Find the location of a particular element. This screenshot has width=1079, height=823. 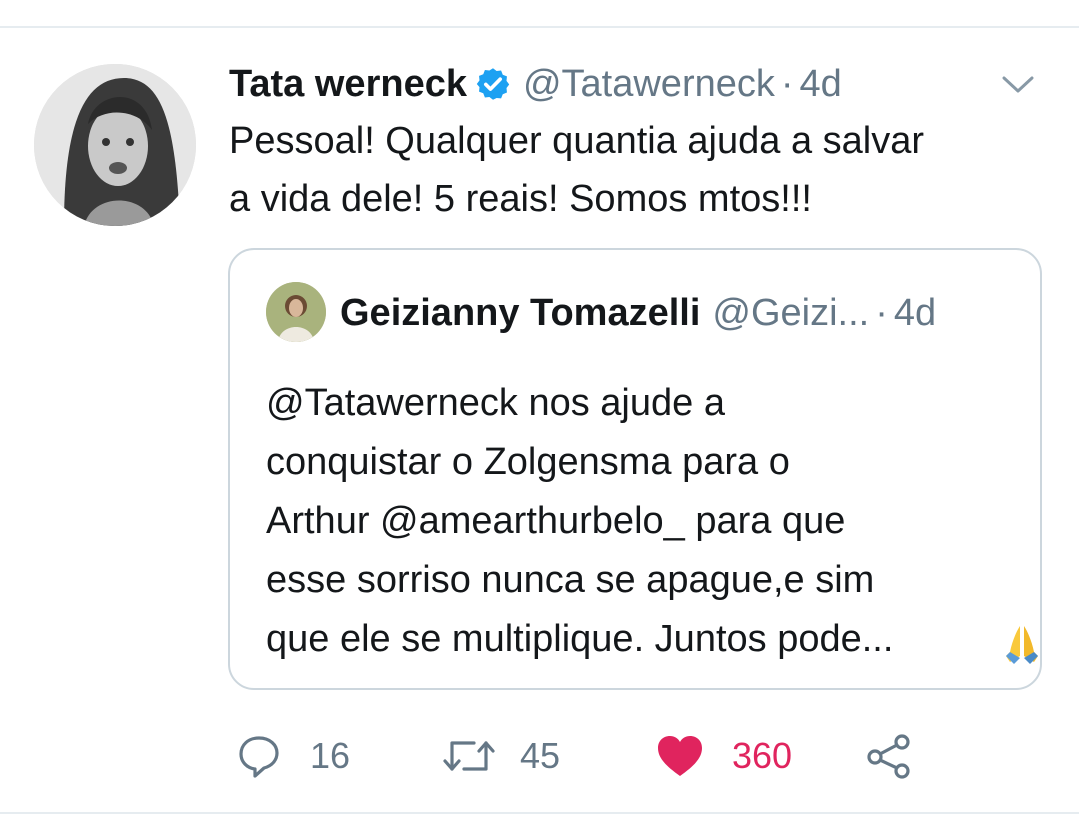

verified-badge-icon is located at coordinates (493, 84).